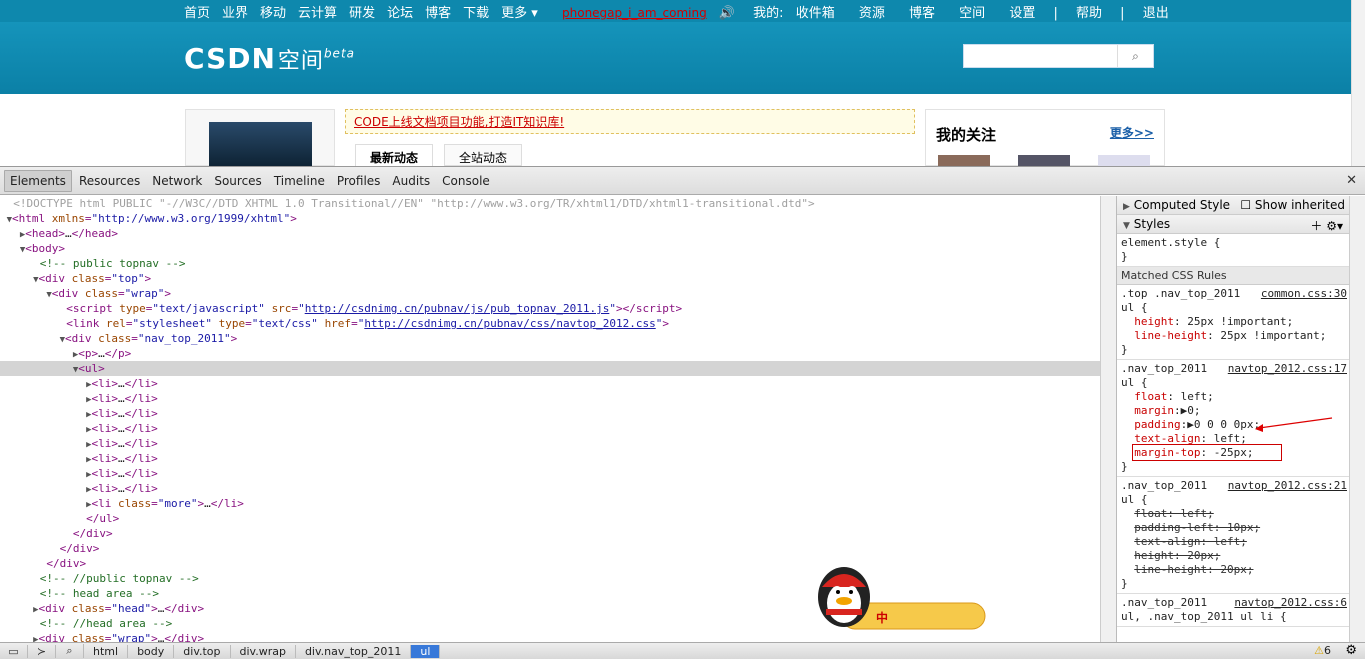 The height and width of the screenshot is (659, 1365). Describe the element at coordinates (550, 338) in the screenshot. I see `dom-node: ▼<div class="nav_top_2011">` at that location.